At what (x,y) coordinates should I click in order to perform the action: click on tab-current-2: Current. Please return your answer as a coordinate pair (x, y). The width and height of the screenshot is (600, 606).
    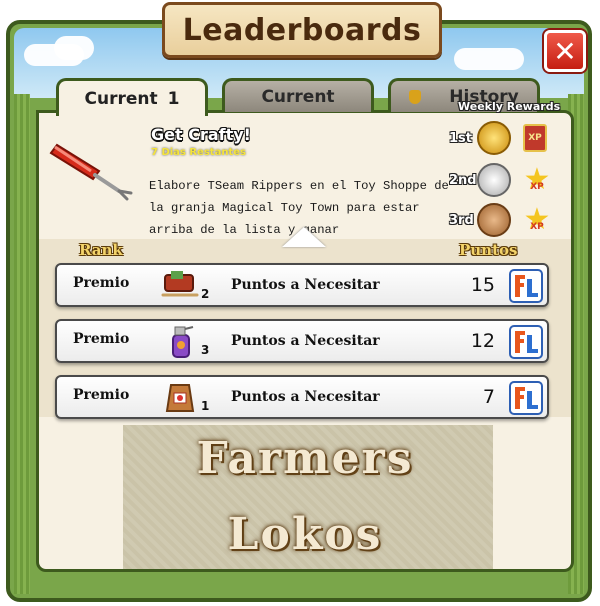
    Looking at the image, I should click on (298, 95).